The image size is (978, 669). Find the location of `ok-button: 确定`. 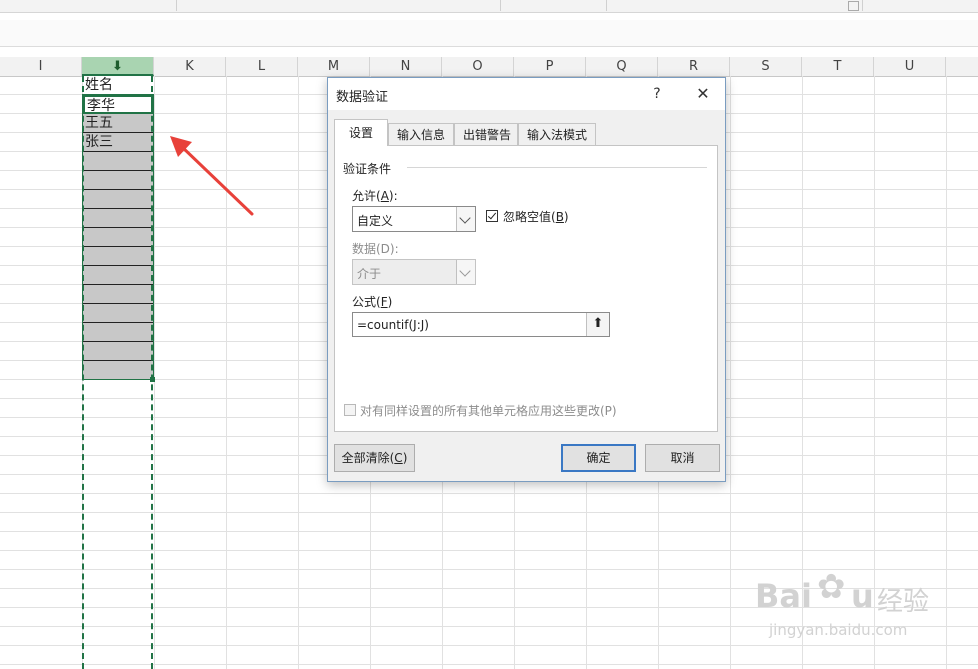

ok-button: 确定 is located at coordinates (598, 458).